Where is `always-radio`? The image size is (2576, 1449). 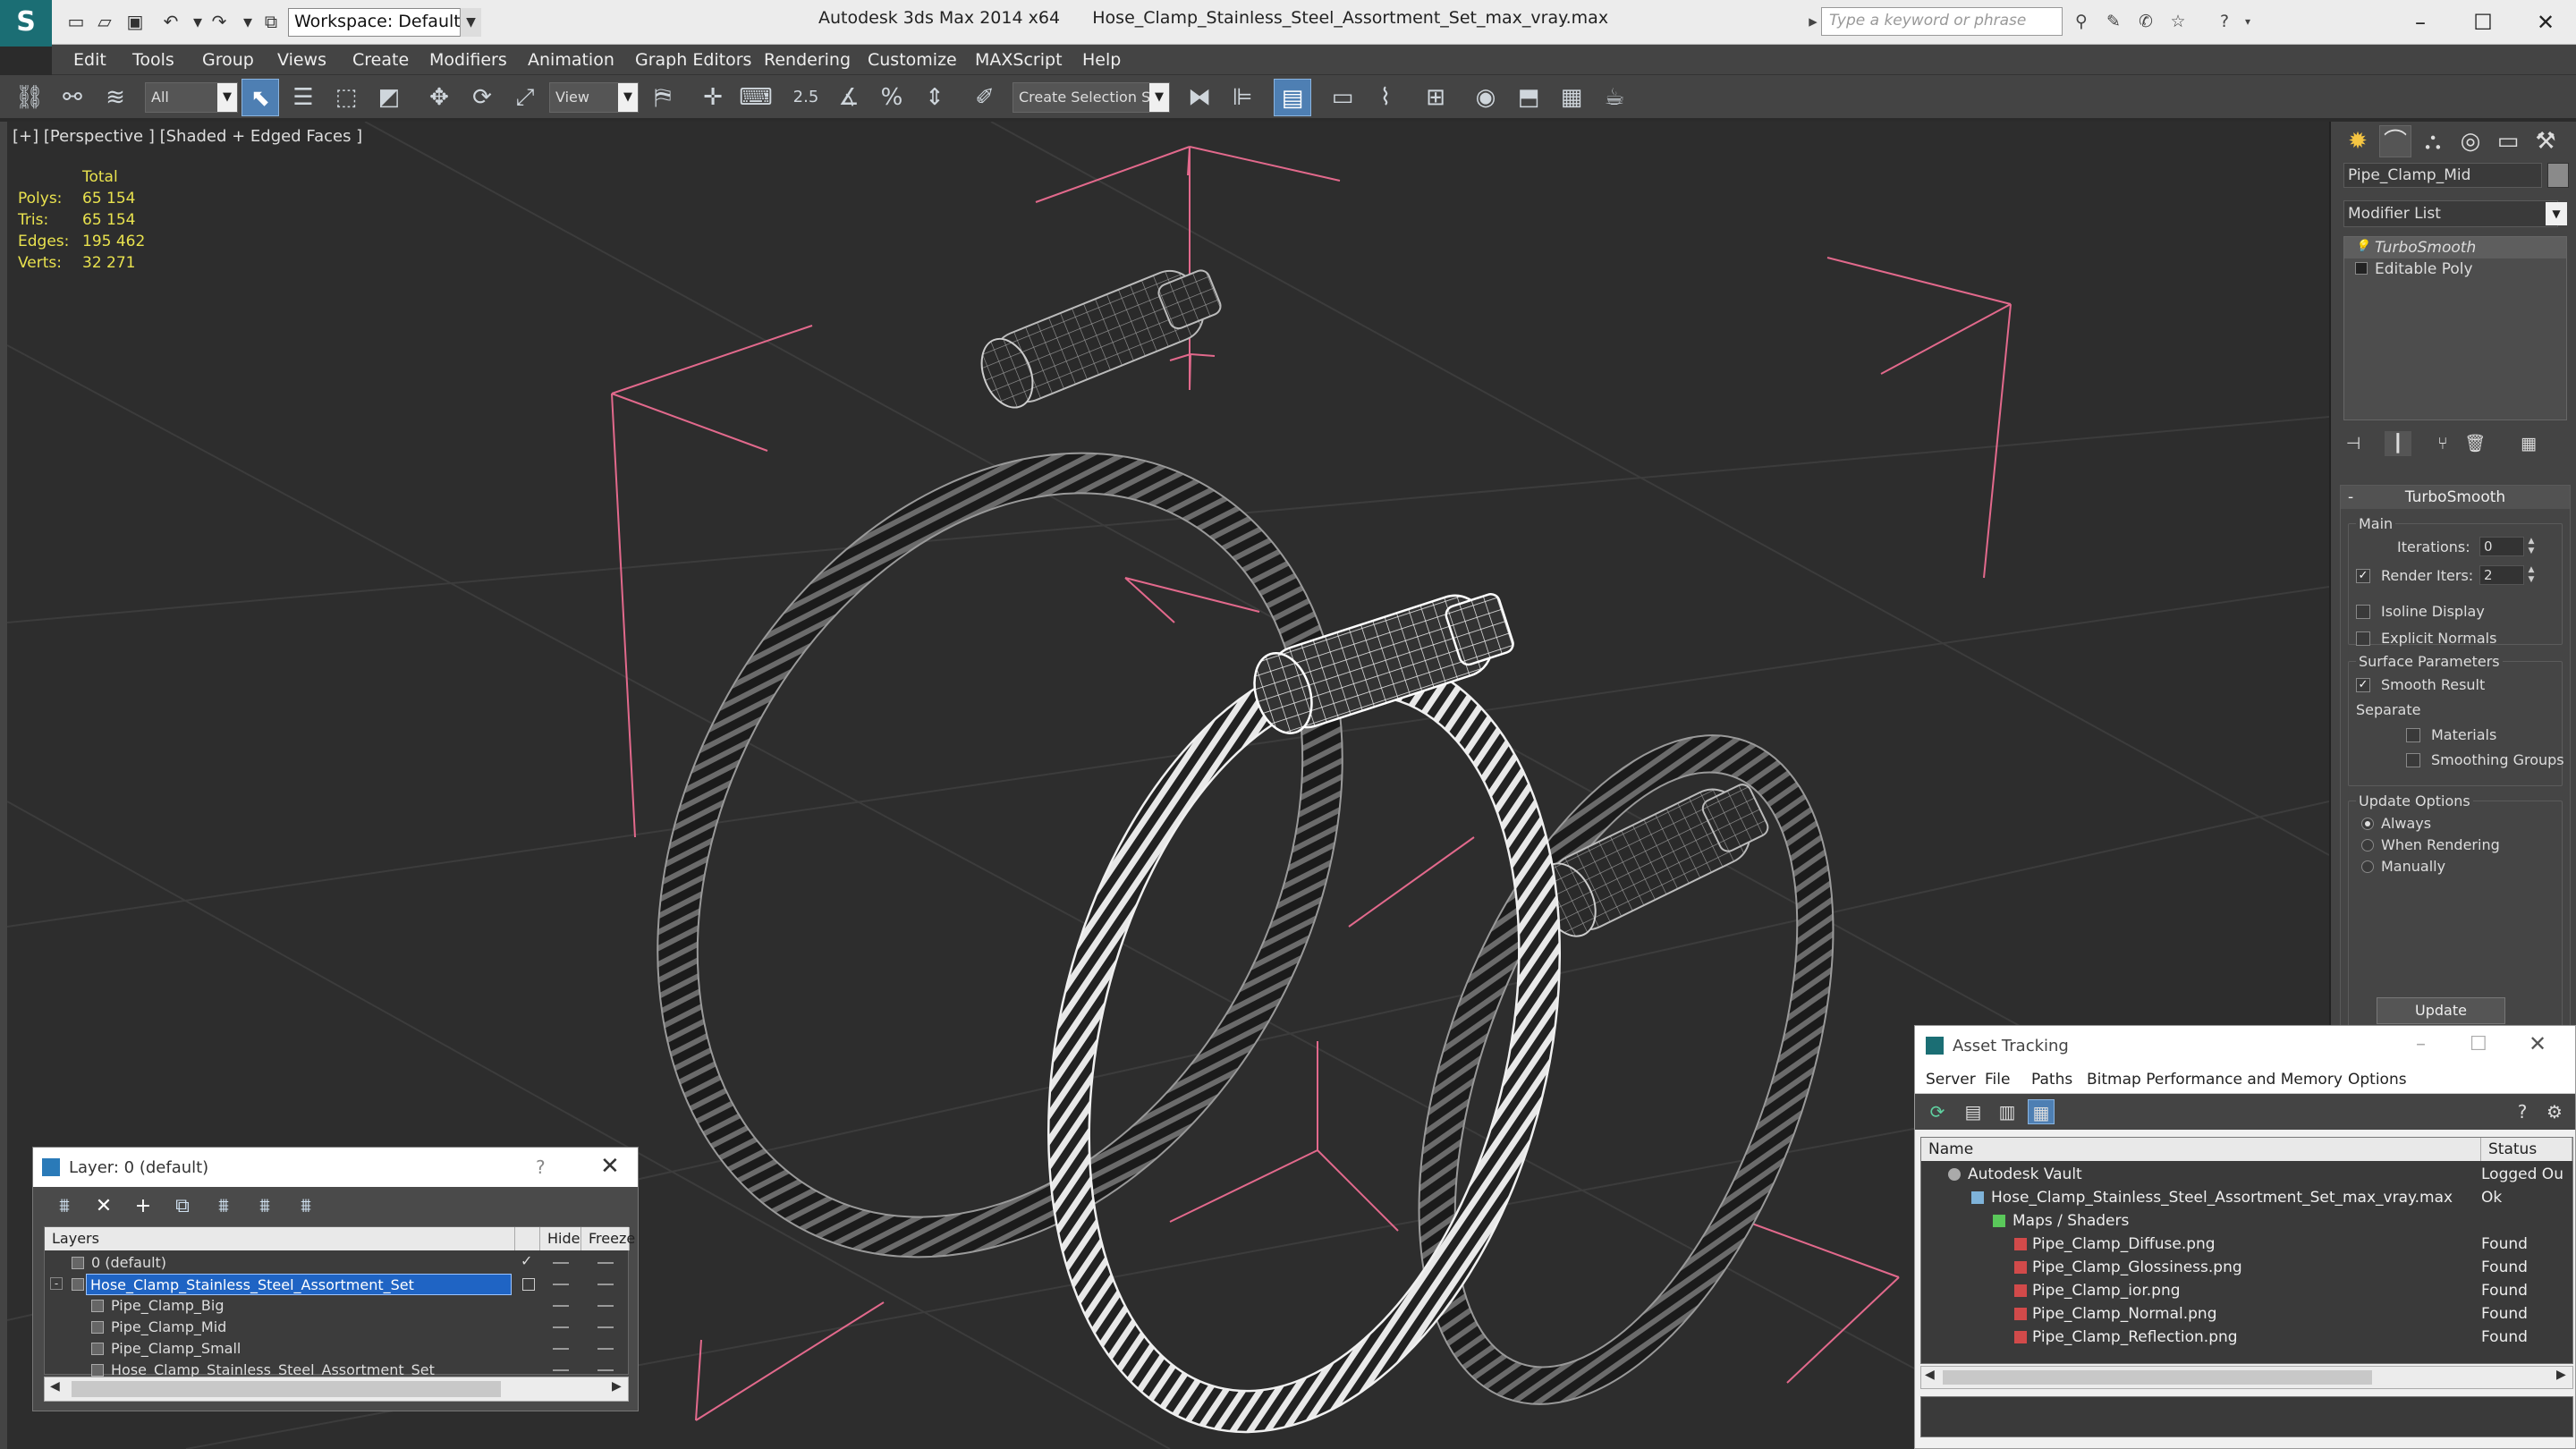 always-radio is located at coordinates (2367, 824).